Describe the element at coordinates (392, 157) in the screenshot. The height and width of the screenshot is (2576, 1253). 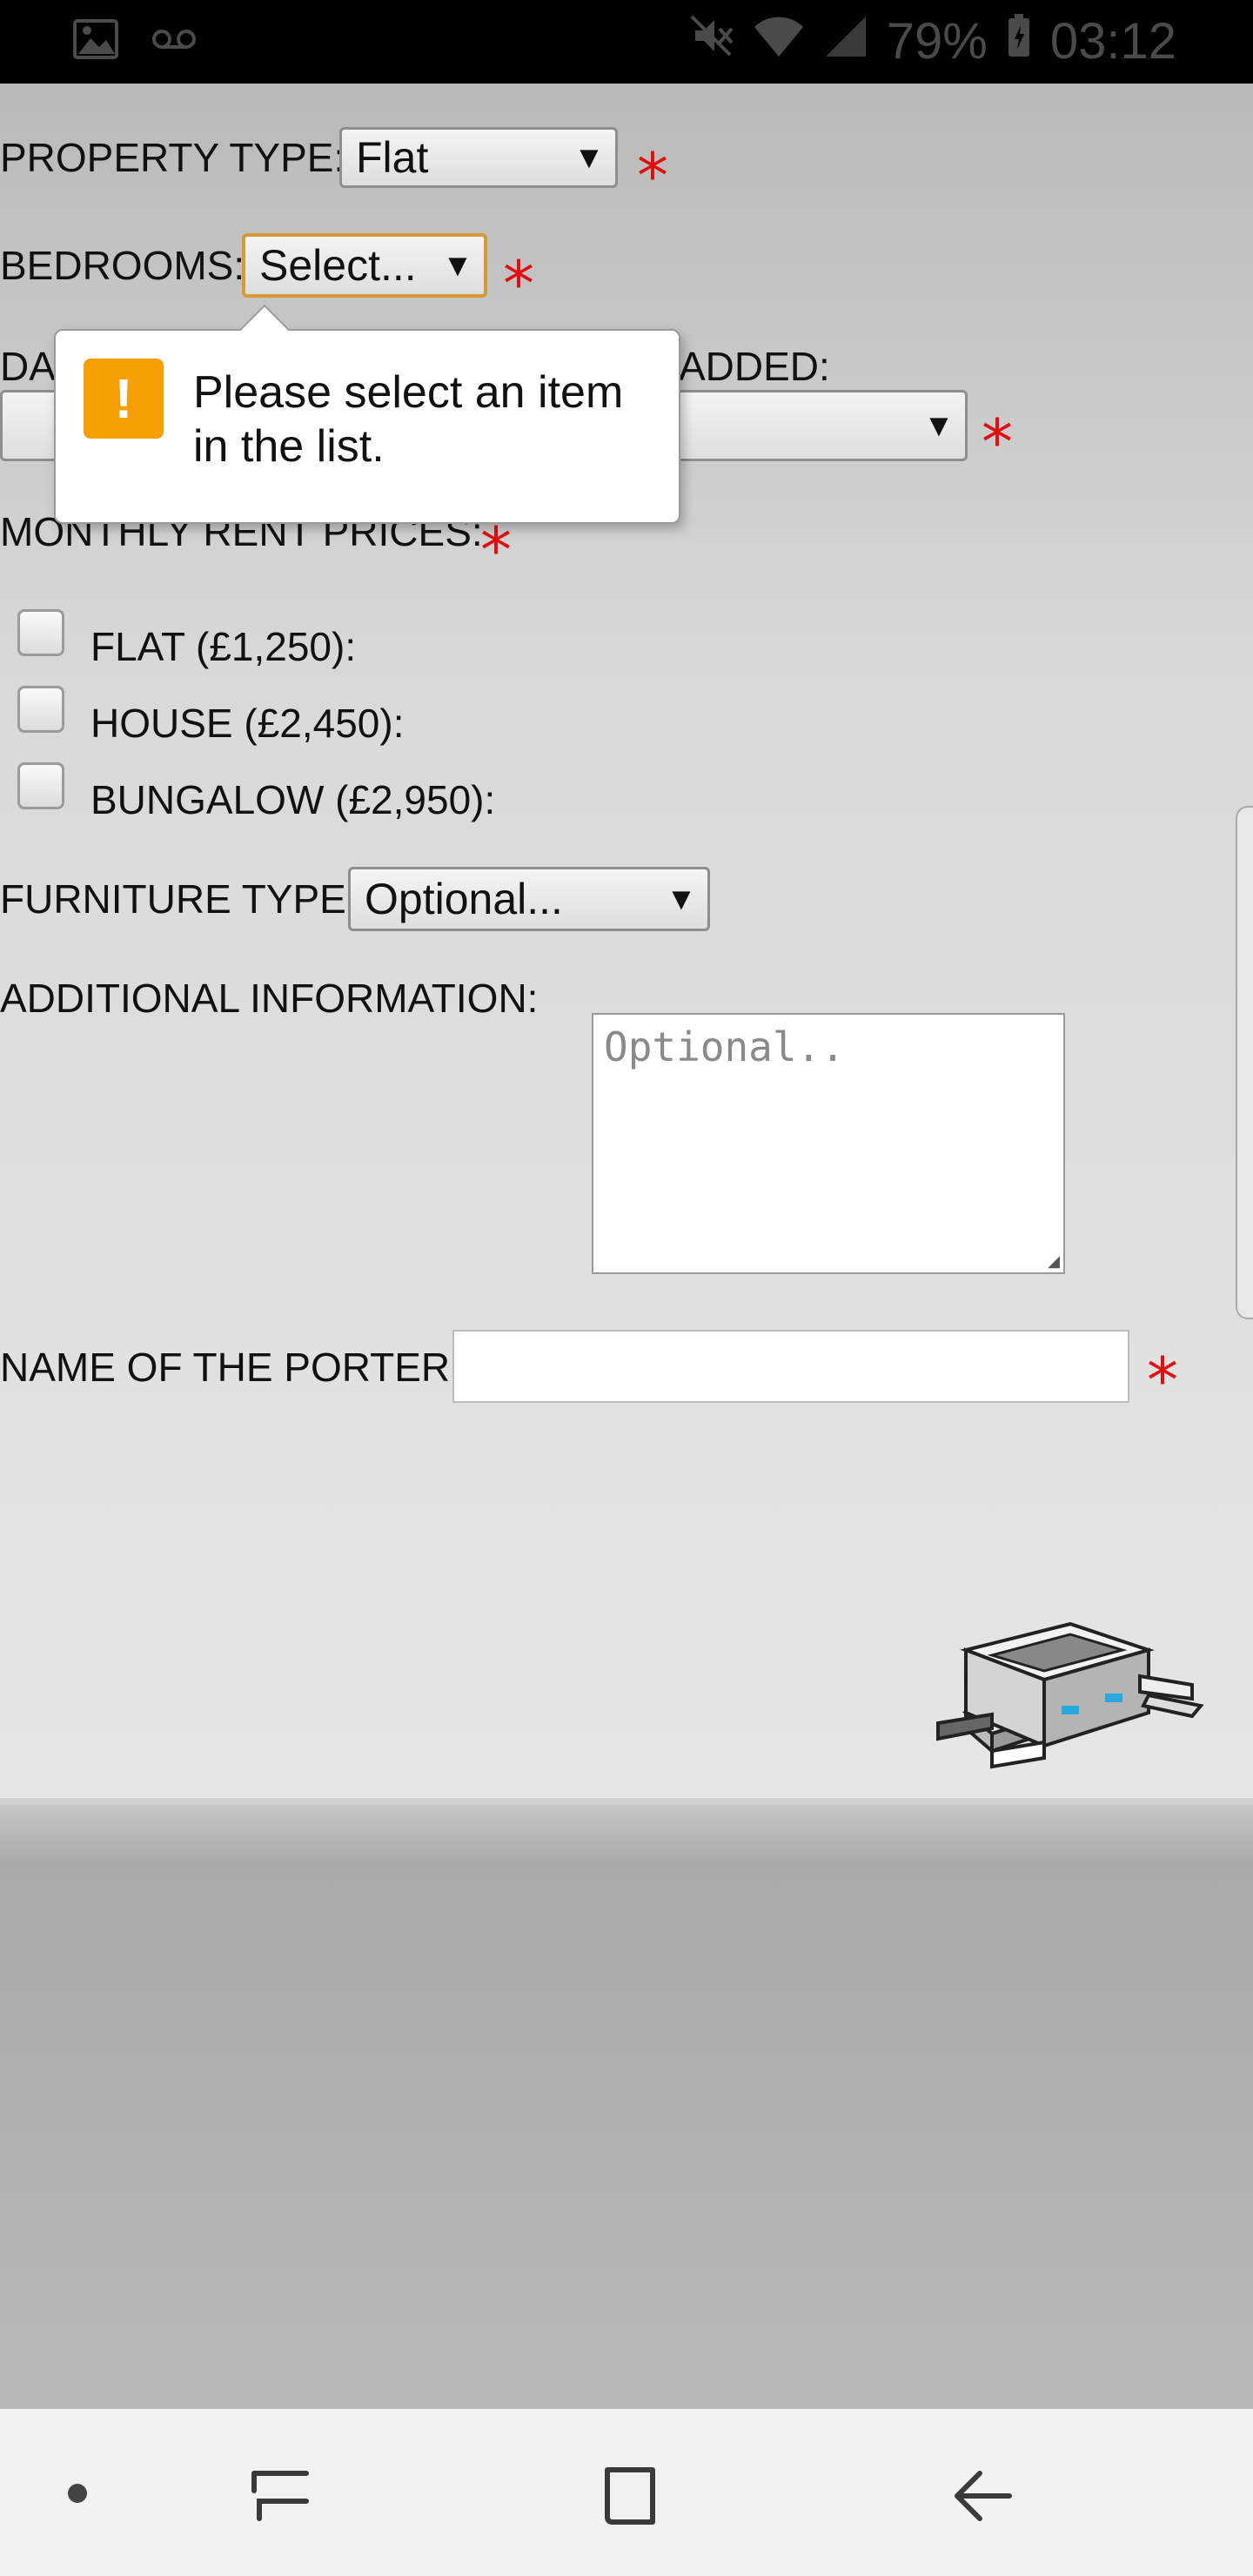
I see `property-type-value: Flat` at that location.